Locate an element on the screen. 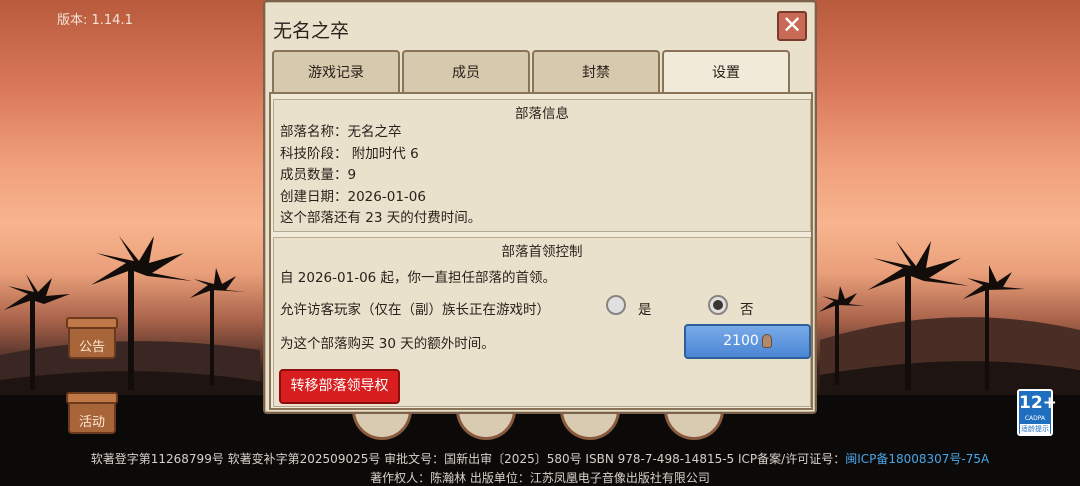 This screenshot has height=486, width=1080. age-rating-badge: 12+ CADPA 适龄提示 is located at coordinates (1037, 412).